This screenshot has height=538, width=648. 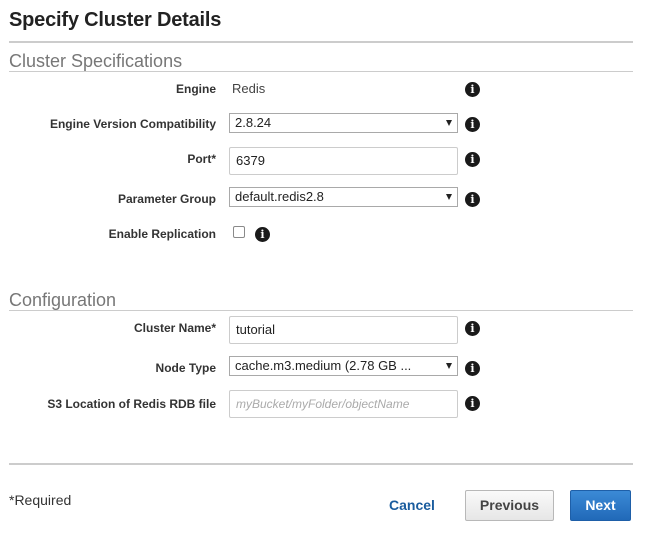 I want to click on cluster-name-label: Cluster Name*, so click(x=174, y=328).